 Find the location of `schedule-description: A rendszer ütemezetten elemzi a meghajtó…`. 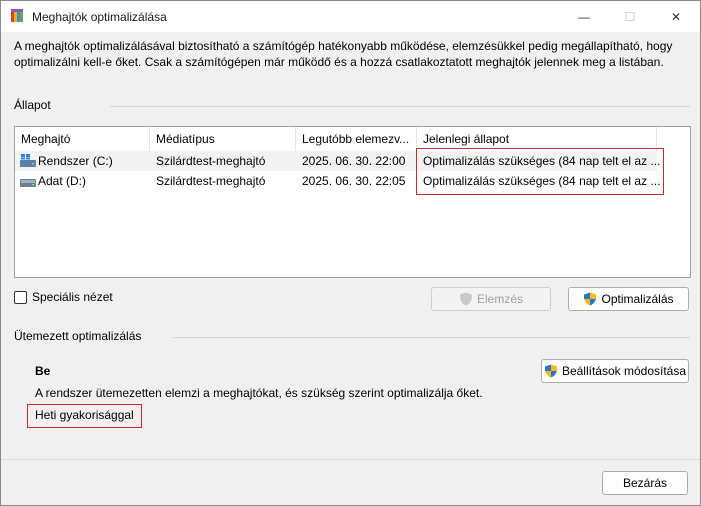

schedule-description: A rendszer ütemezetten elemzi a meghajtó… is located at coordinates (259, 393).